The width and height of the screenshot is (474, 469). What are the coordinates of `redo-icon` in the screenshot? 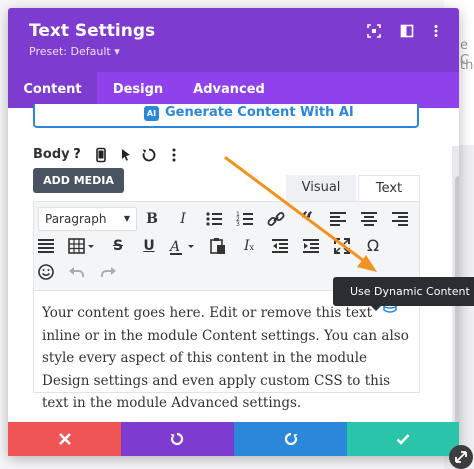 It's located at (108, 272).